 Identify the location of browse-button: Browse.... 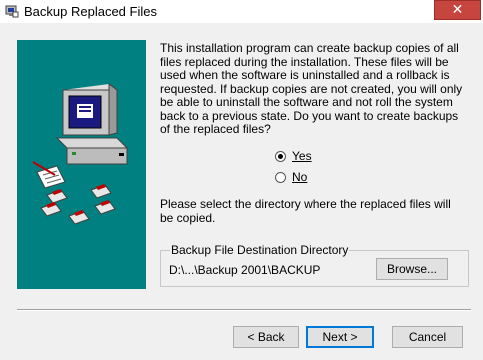
(412, 269).